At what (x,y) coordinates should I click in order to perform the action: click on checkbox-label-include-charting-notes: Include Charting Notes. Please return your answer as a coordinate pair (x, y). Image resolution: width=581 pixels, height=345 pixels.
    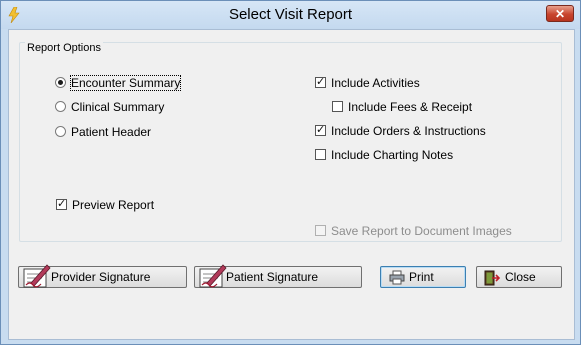
    Looking at the image, I should click on (392, 155).